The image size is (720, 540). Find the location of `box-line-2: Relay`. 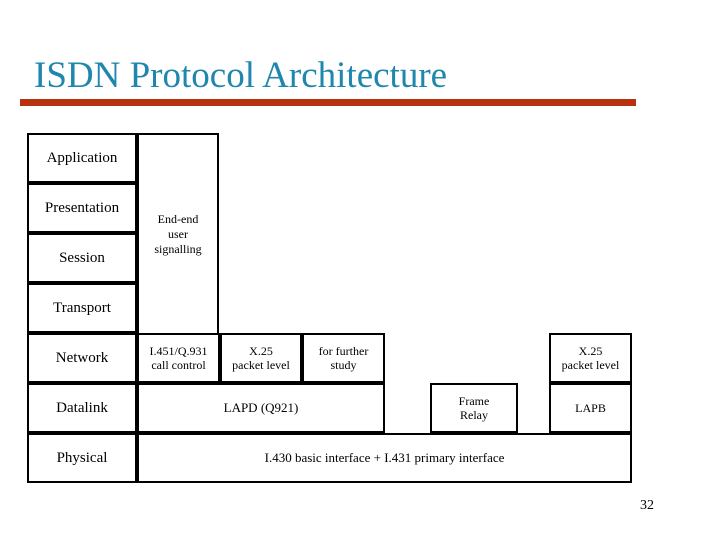

box-line-2: Relay is located at coordinates (474, 415).